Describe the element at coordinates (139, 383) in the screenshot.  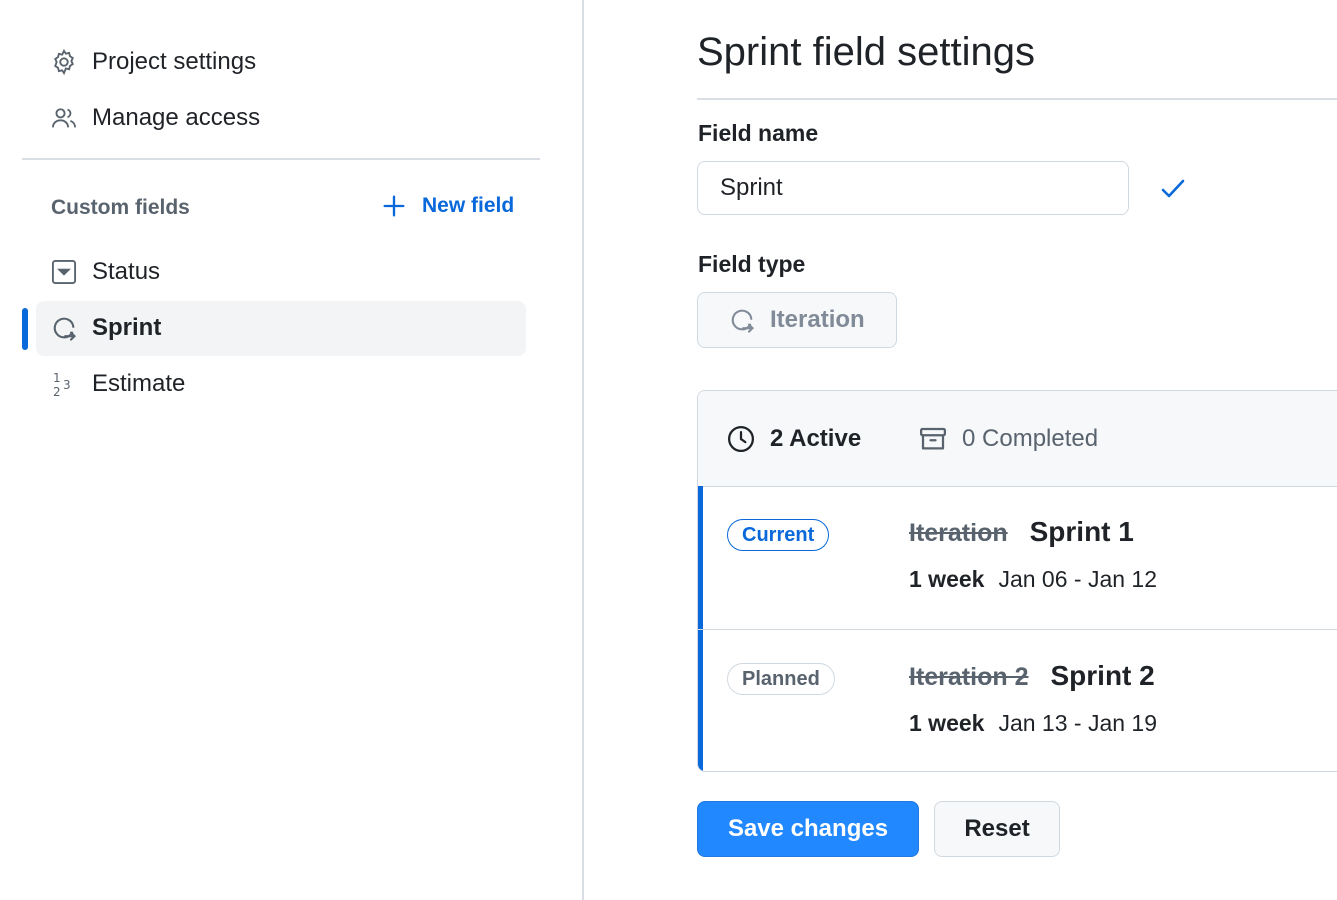
I see `sidebar-item-label: Estimate` at that location.